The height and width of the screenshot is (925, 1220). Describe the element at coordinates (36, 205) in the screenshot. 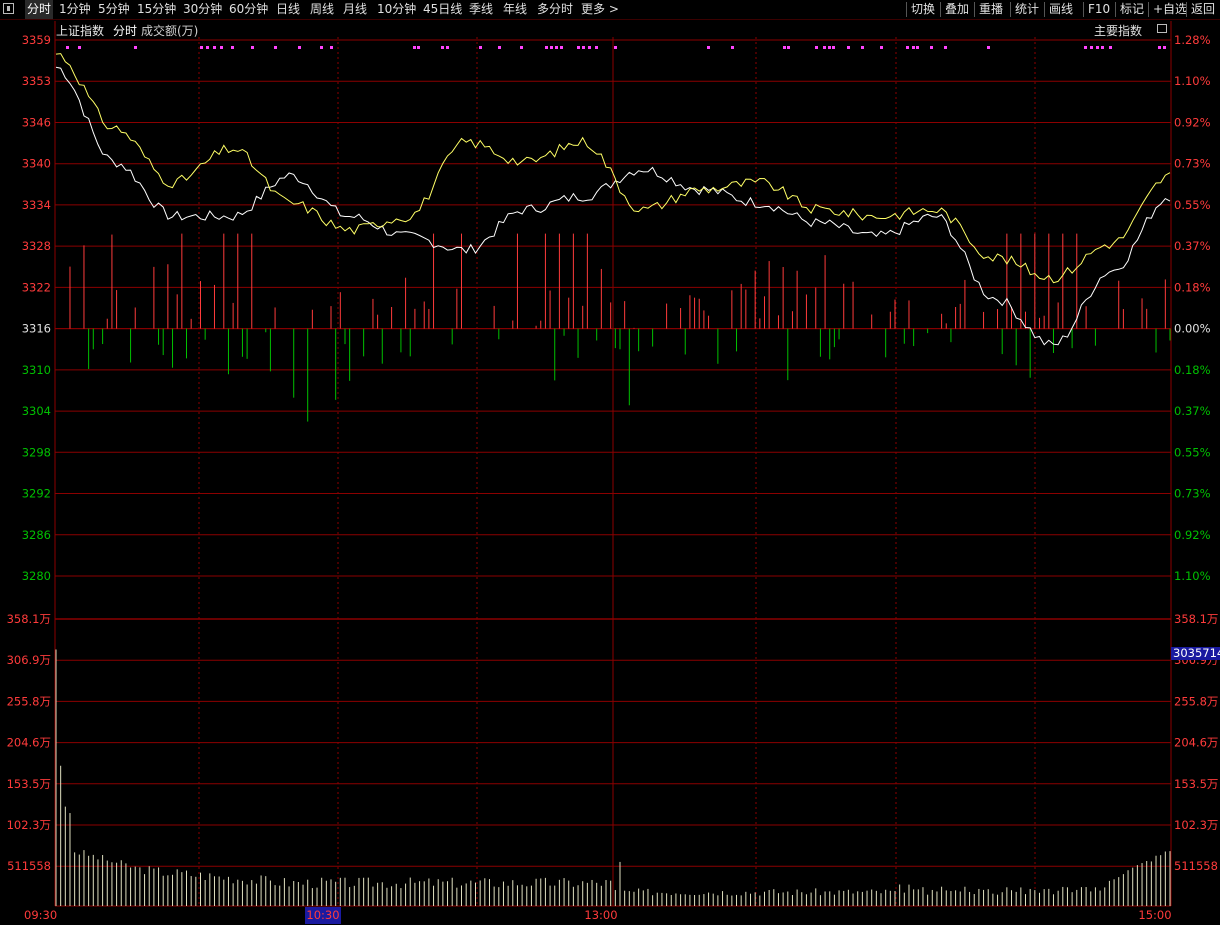

I see `price-label-left: 3334` at that location.